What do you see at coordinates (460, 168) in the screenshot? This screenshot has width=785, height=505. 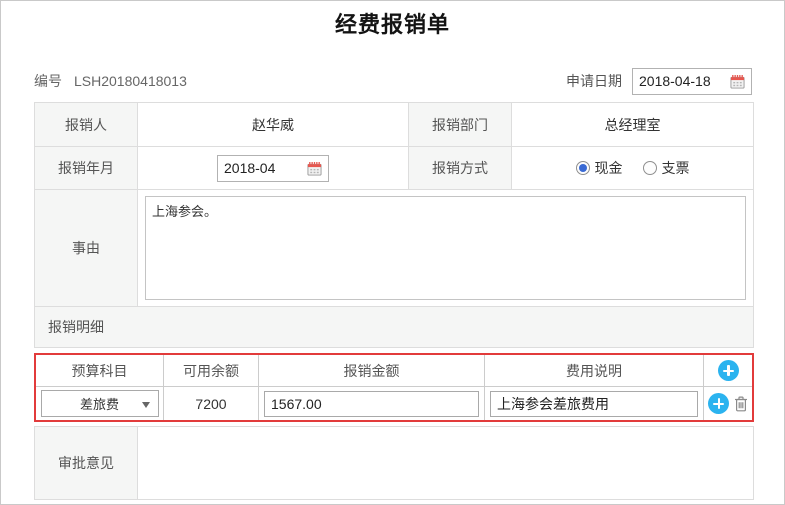 I see `method-label: 报销方式` at bounding box center [460, 168].